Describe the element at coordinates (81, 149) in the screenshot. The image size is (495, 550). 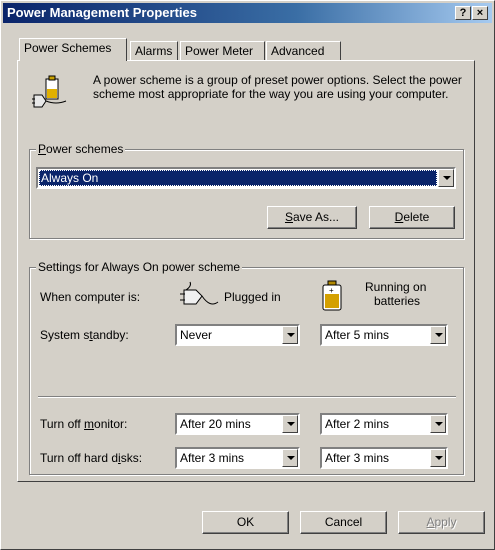
I see `power-schemes-group-label: Power schemes` at that location.